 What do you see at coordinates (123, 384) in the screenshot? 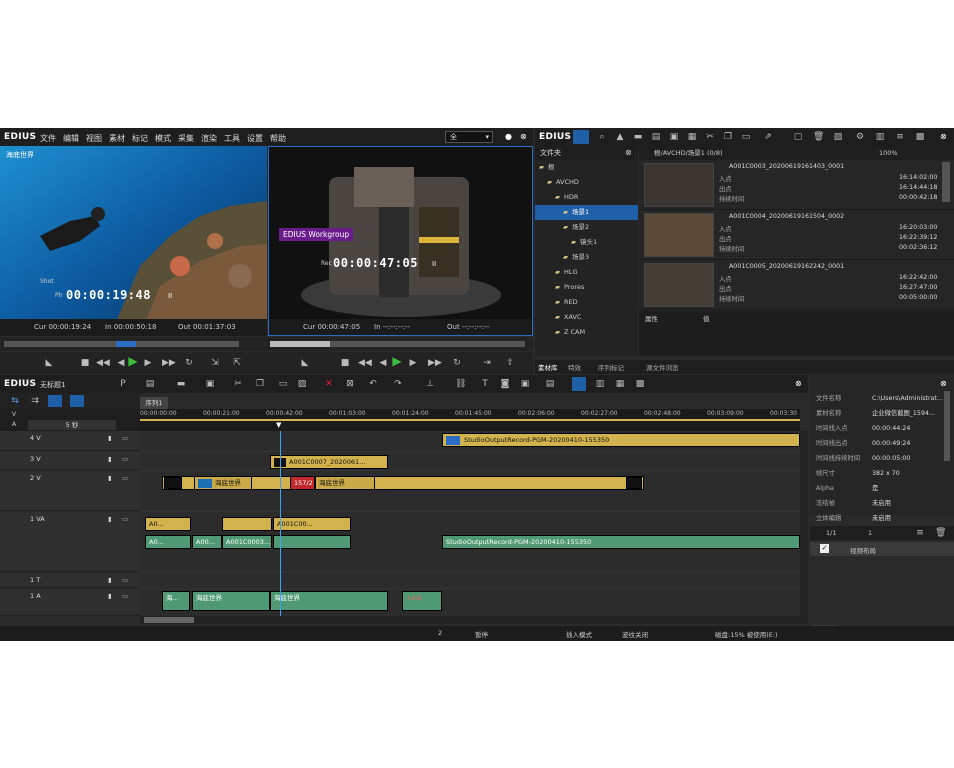
I see `p-icon: P` at bounding box center [123, 384].